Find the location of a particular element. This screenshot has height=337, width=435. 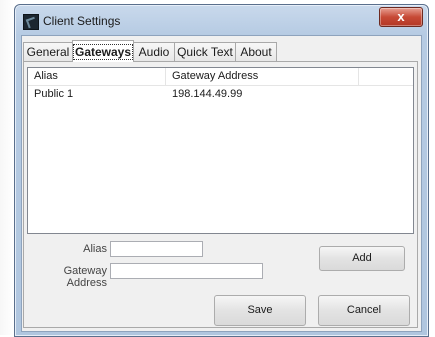

column-header-alias: Alias is located at coordinates (97, 76).